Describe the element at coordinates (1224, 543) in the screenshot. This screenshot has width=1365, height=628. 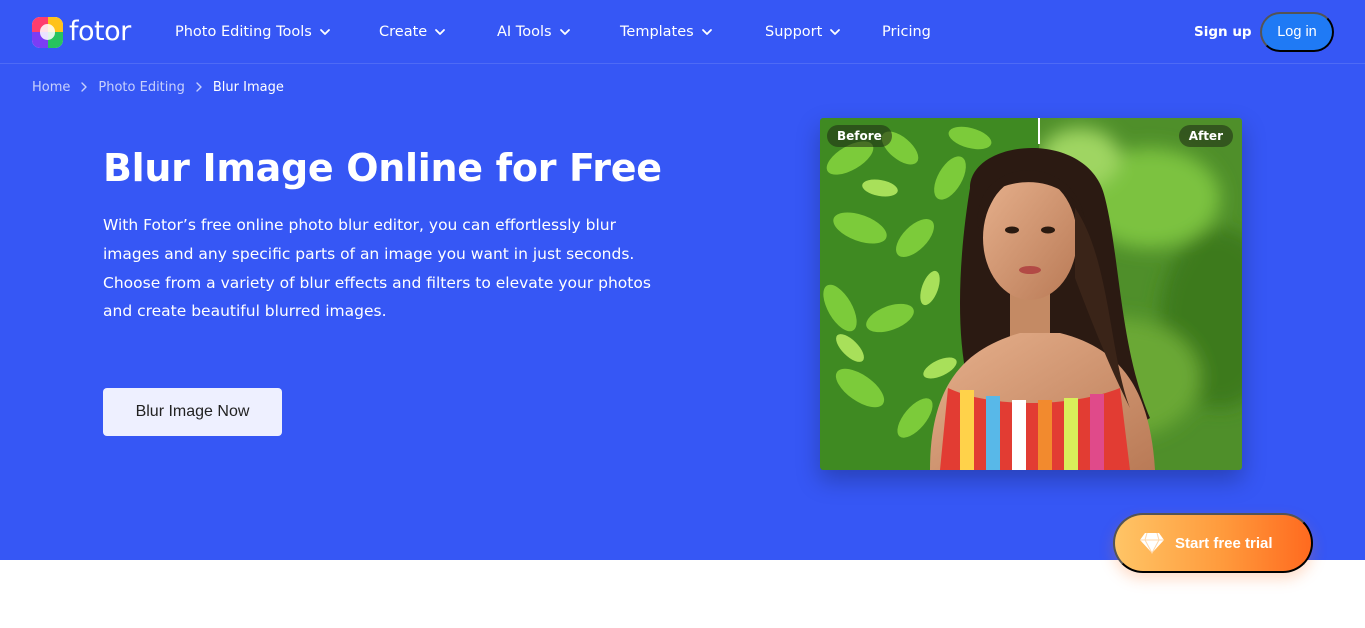
I see `start-free-trial-label: Start free trial` at that location.